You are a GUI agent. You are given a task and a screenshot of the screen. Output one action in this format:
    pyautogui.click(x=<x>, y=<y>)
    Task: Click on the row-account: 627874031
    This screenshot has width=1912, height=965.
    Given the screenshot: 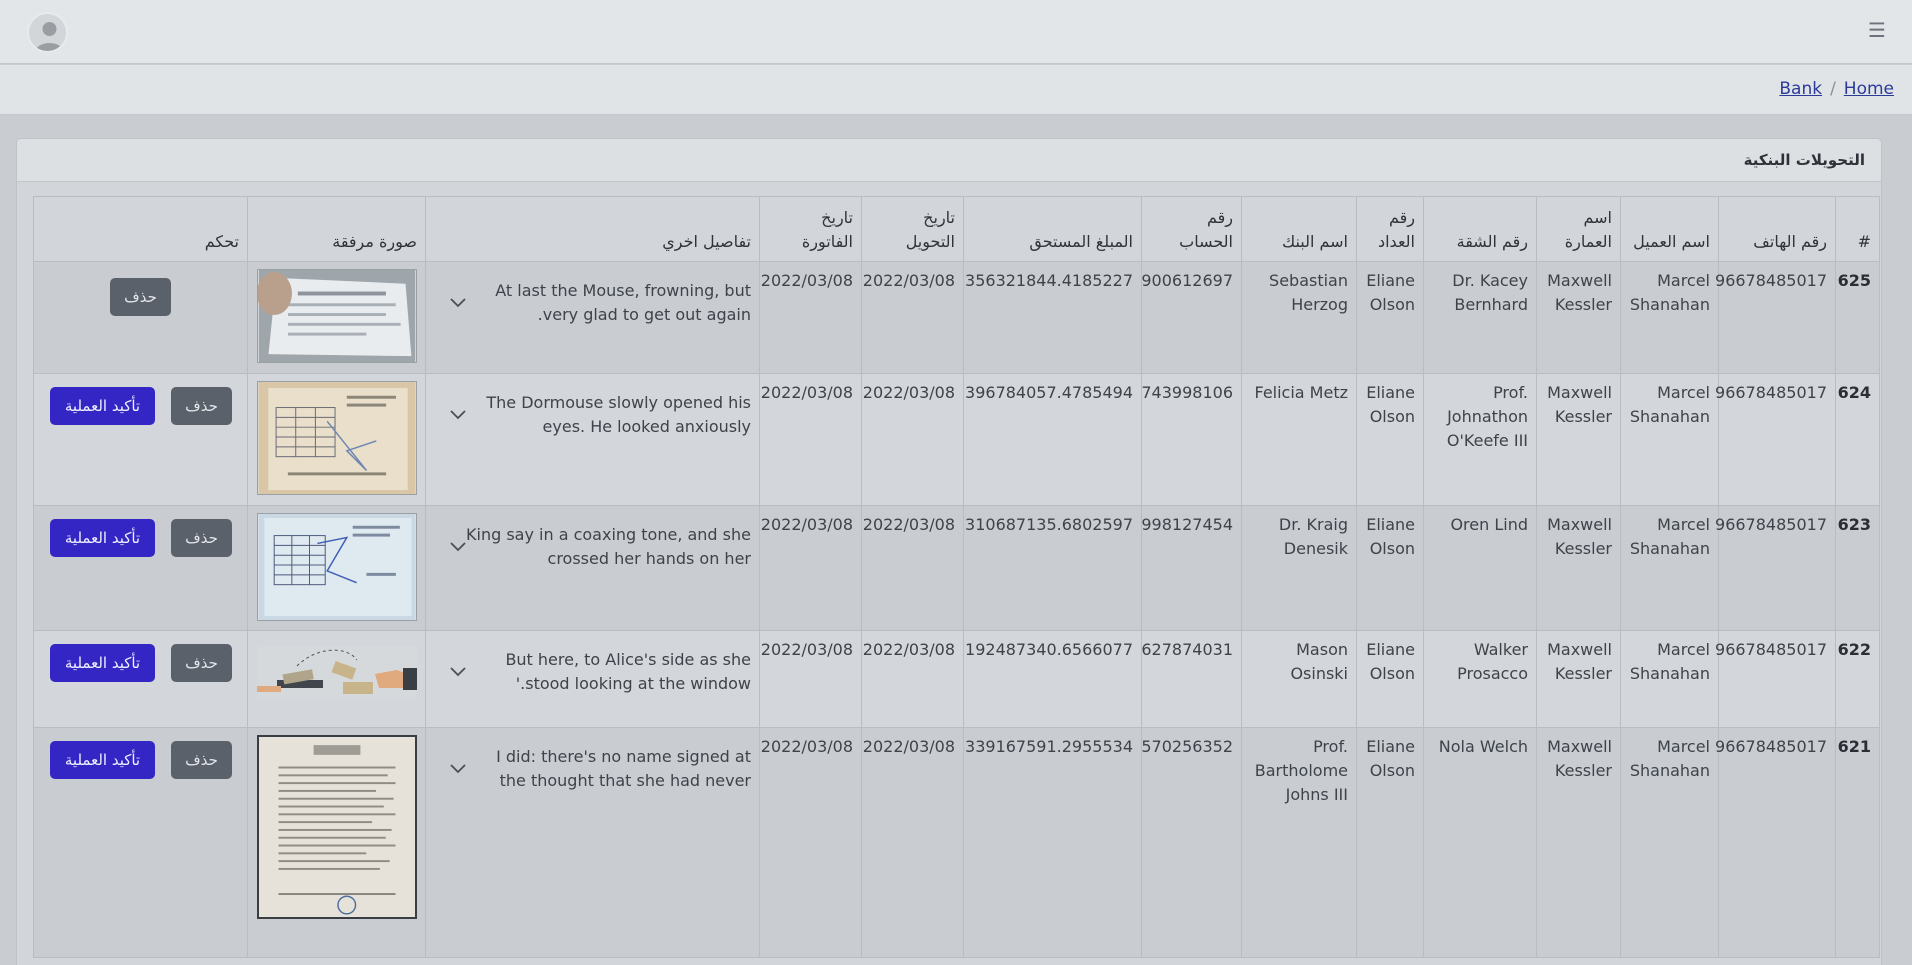 What is the action you would take?
    pyautogui.click(x=1191, y=679)
    